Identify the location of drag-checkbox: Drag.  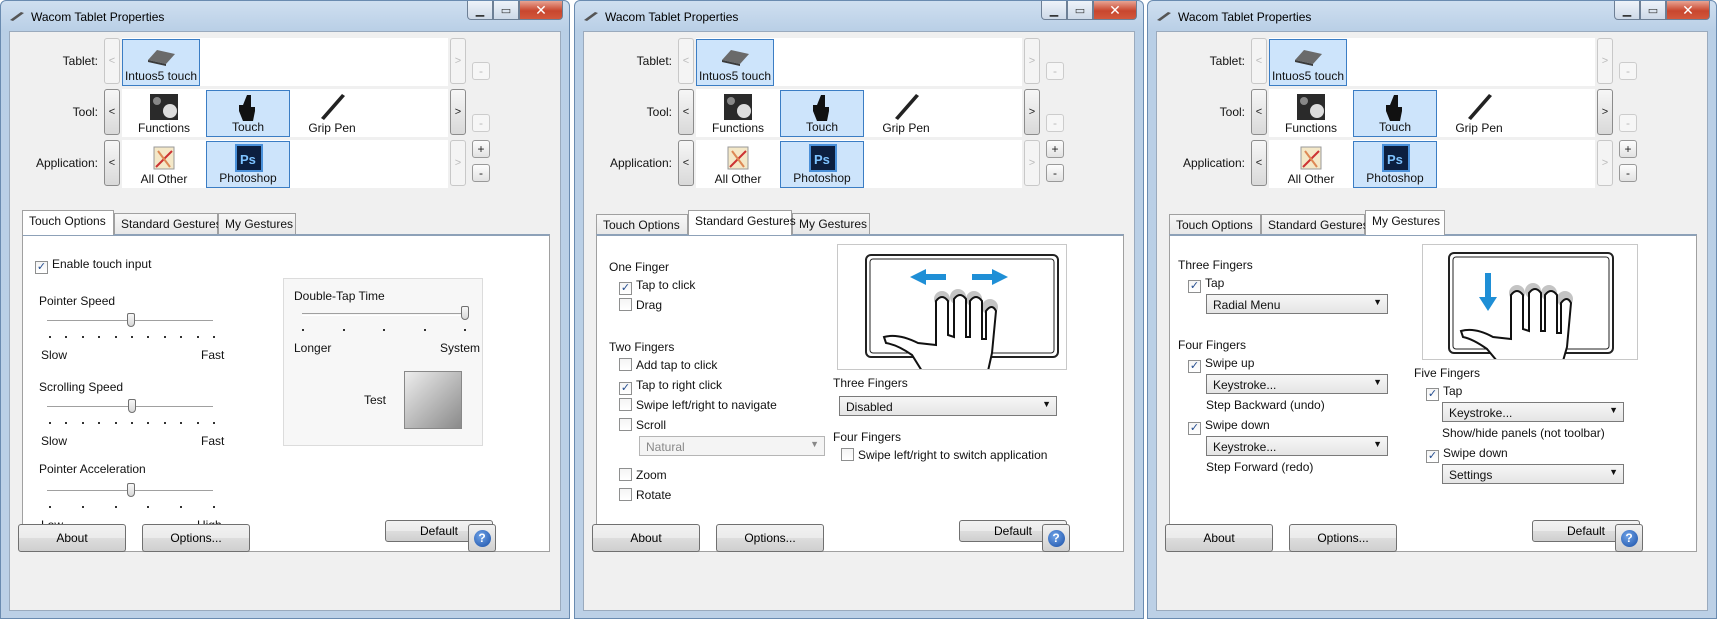
(640, 305).